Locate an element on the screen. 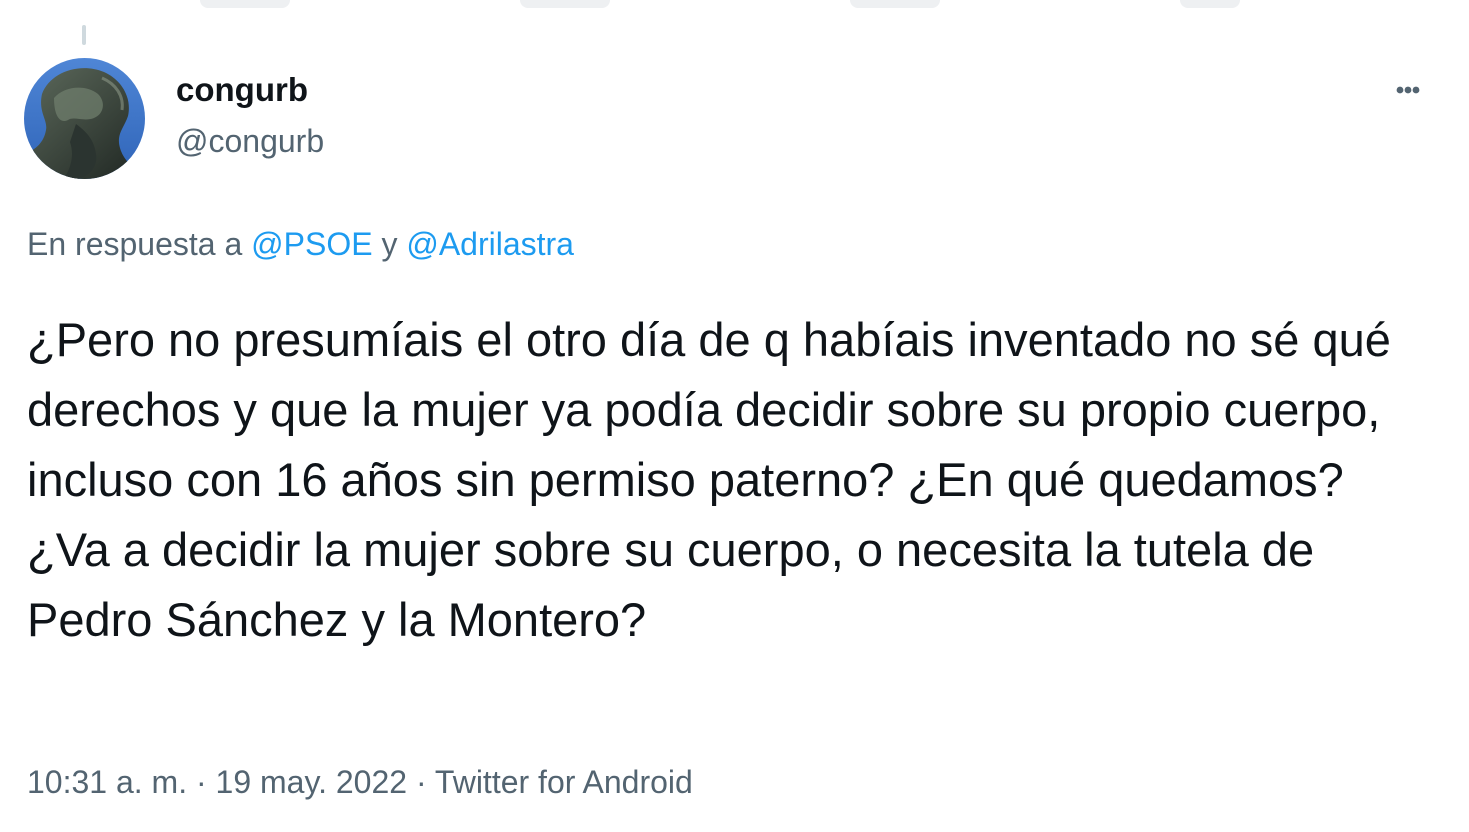 This screenshot has width=1469, height=832. more-options-button is located at coordinates (1408, 90).